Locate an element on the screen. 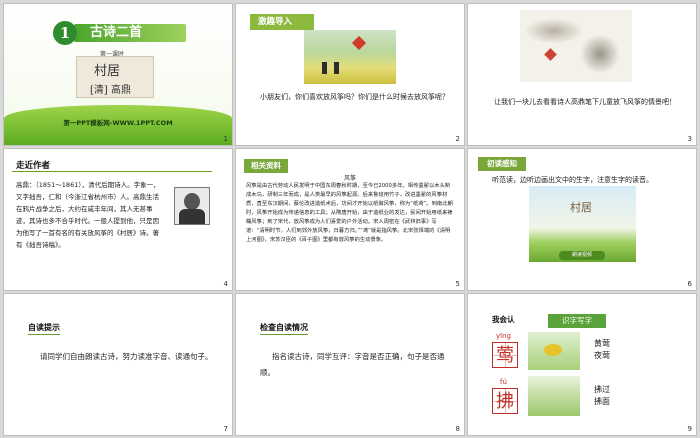 This screenshot has width=700, height=438. slide-thumbnail-2: 激趣导入 小朋友们，你们喜欢放风筝吗？你们是什么时候去放风筝呢？ 2 is located at coordinates (350, 74).